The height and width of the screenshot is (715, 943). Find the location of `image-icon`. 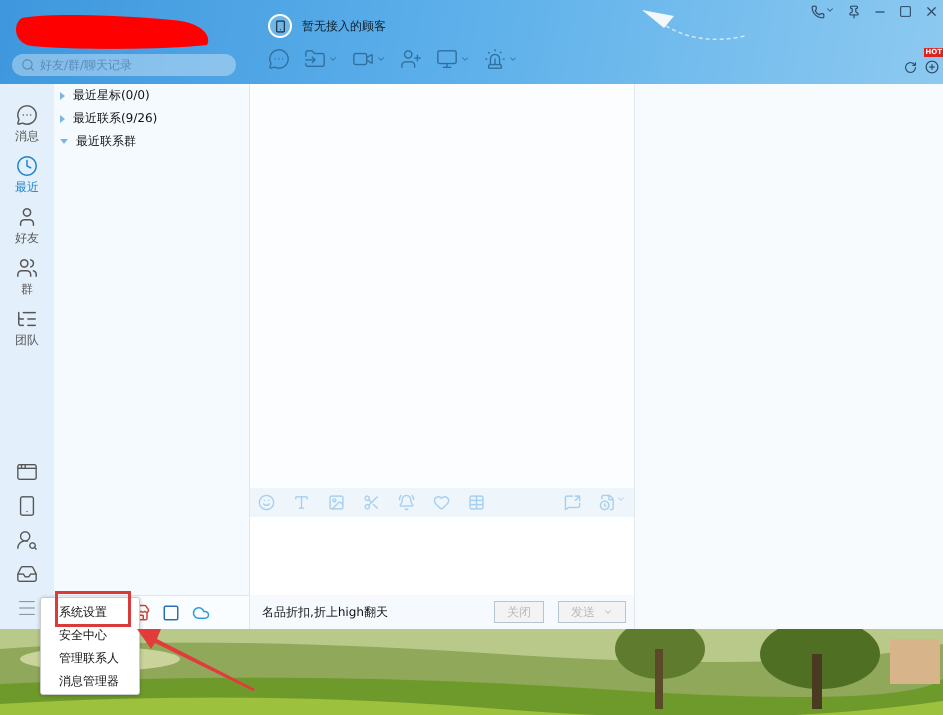

image-icon is located at coordinates (336, 502).